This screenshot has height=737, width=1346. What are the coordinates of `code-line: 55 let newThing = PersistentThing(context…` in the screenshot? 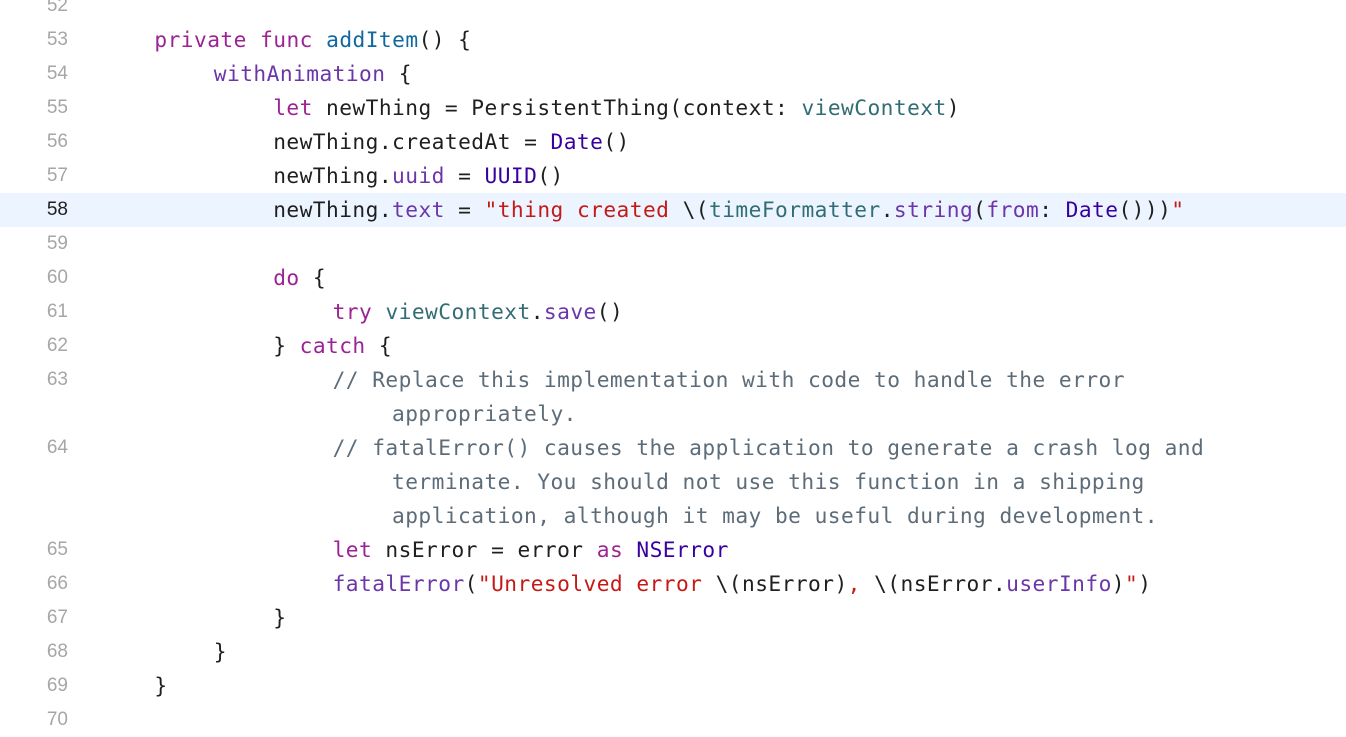 It's located at (673, 108).